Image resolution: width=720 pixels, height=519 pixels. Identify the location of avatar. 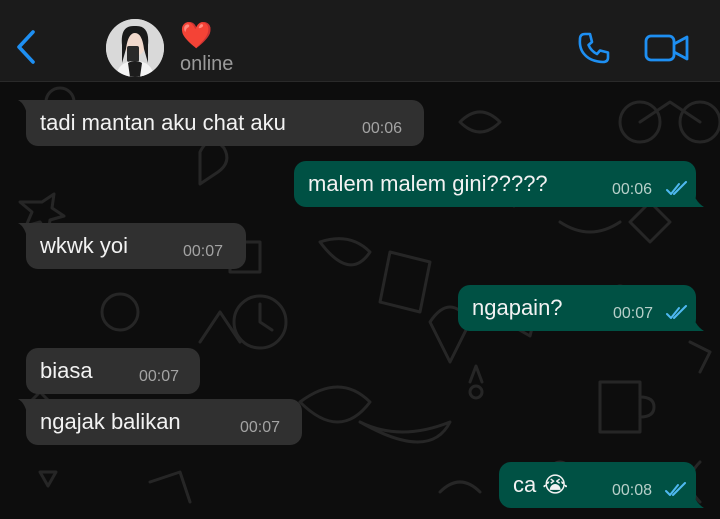
(135, 48).